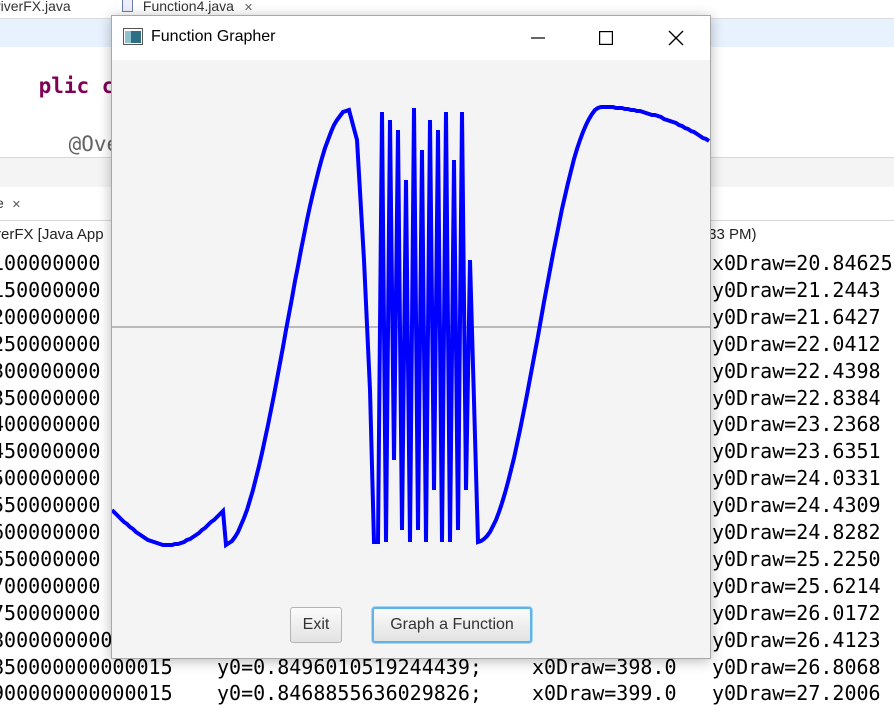 Image resolution: width=894 pixels, height=714 pixels. Describe the element at coordinates (50, 505) in the screenshot. I see `console-text: 550000000` at that location.